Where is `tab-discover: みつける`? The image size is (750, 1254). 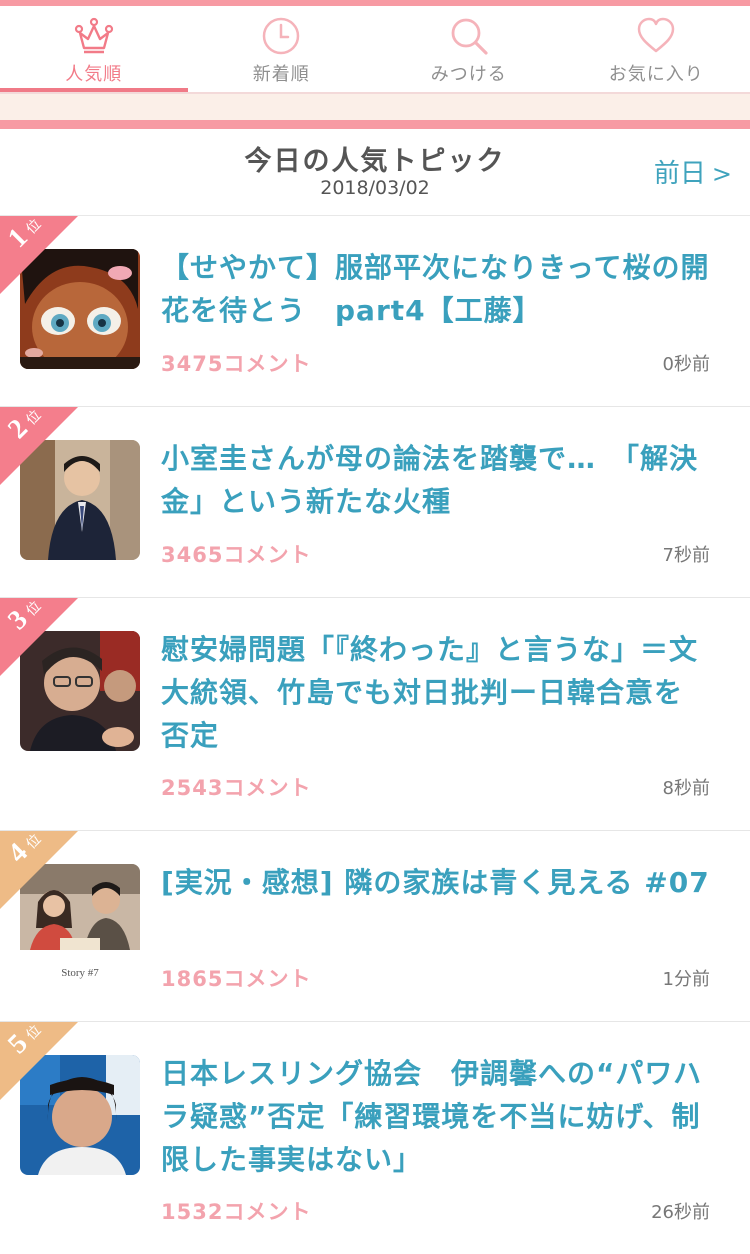
tab-discover: みつける is located at coordinates (469, 50).